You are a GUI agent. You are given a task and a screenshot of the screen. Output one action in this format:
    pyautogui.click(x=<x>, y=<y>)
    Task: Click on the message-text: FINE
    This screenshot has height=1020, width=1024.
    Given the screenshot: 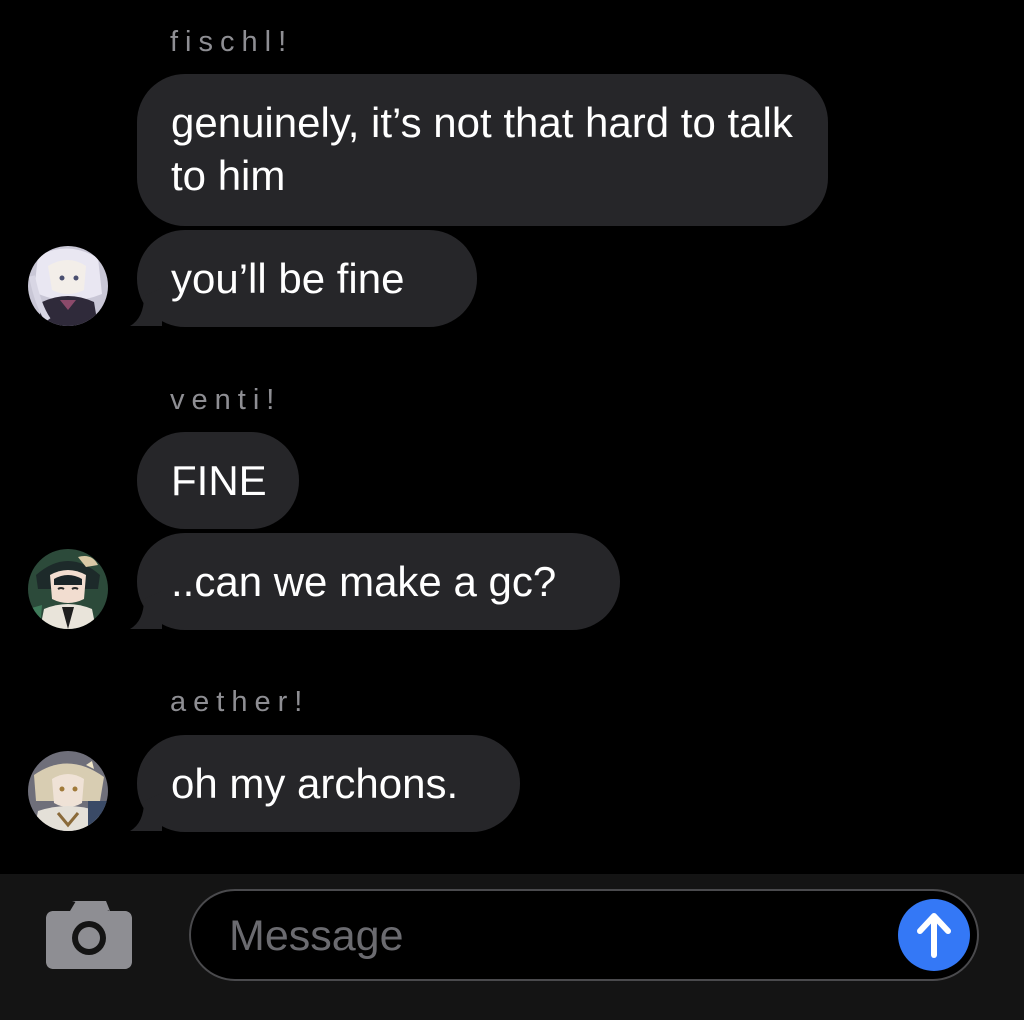 What is the action you would take?
    pyautogui.click(x=219, y=480)
    